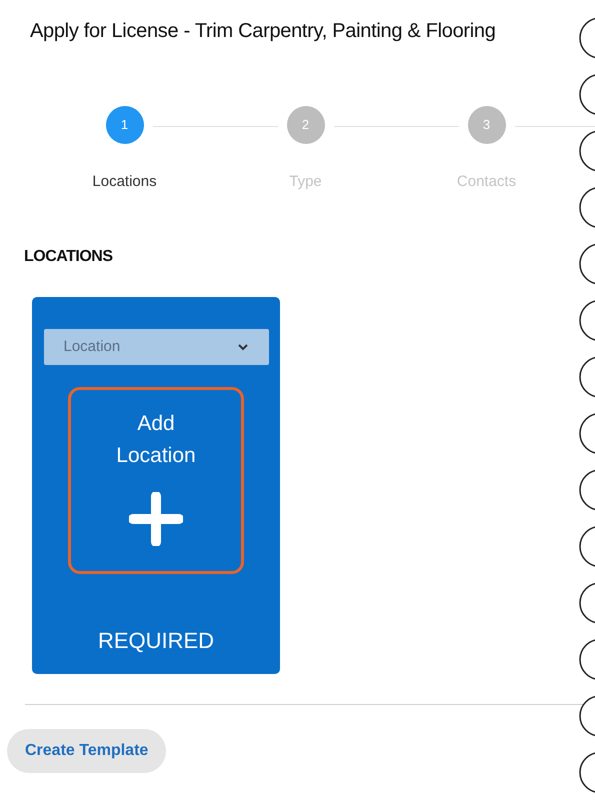  Describe the element at coordinates (305, 182) in the screenshot. I see `step-label: Type` at that location.